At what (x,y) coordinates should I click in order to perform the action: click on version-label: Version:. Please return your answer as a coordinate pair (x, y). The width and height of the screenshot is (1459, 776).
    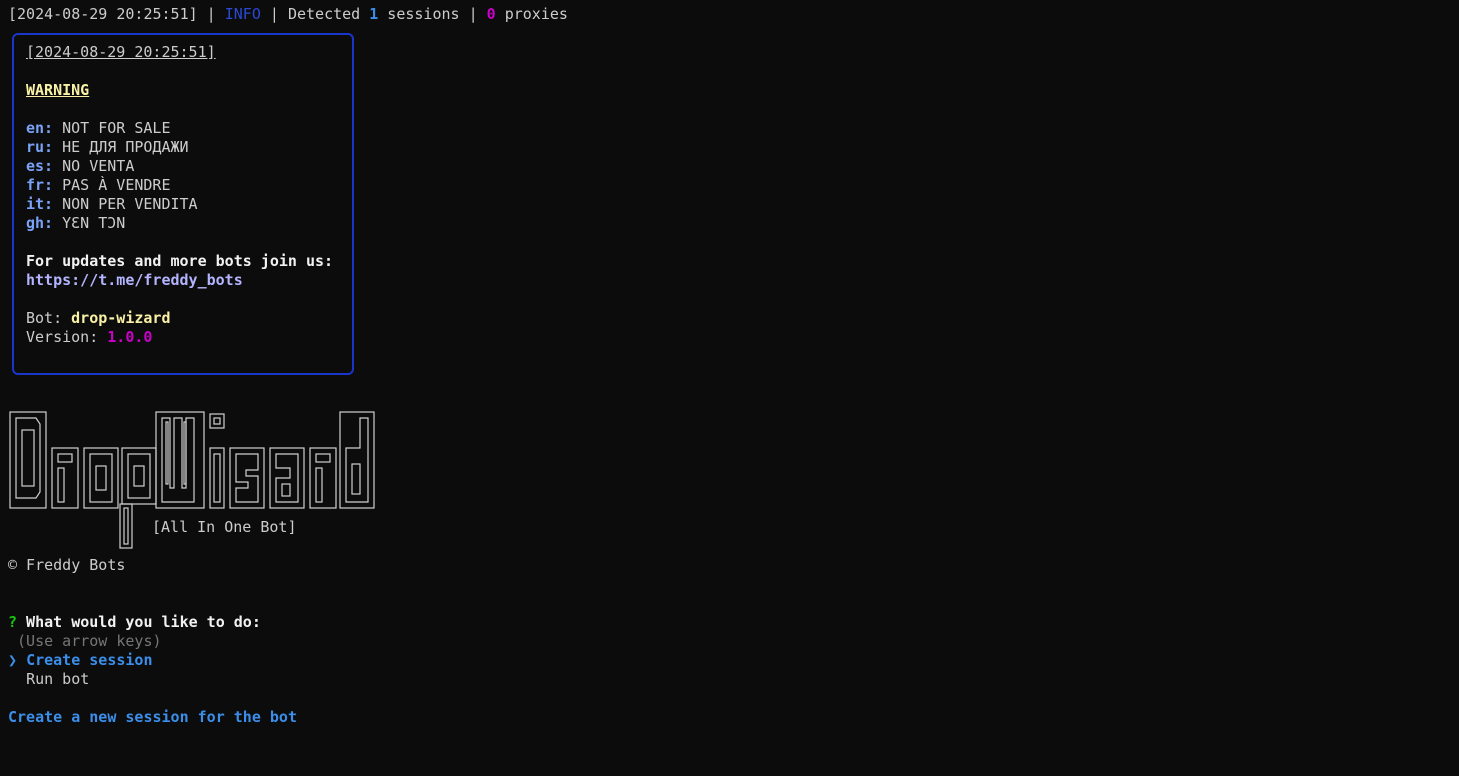
    Looking at the image, I should click on (67, 337).